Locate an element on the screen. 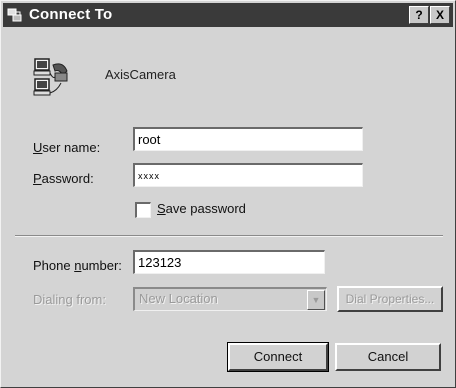 This screenshot has height=388, width=456. user-name-label-rest: ser name: is located at coordinates (71, 147).